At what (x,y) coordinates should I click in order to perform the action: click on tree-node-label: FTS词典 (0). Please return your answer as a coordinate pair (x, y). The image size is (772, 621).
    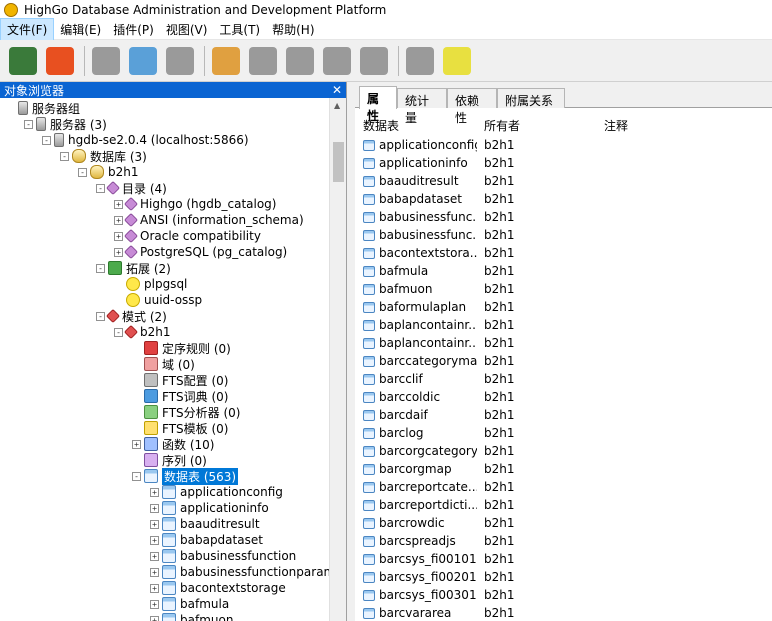
    Looking at the image, I should click on (195, 396).